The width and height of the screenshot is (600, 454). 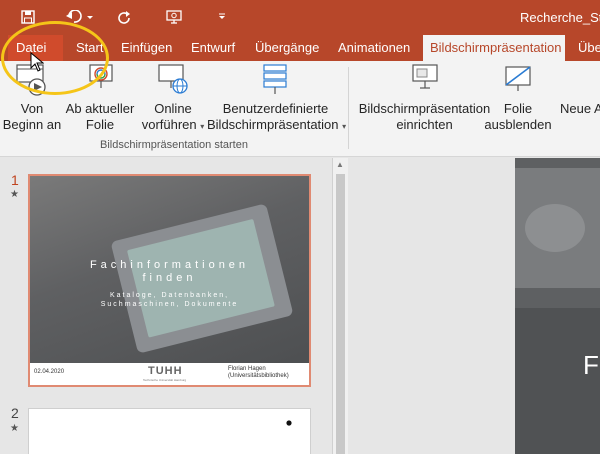 I want to click on slide-title: Fachinformationen, so click(x=169, y=265).